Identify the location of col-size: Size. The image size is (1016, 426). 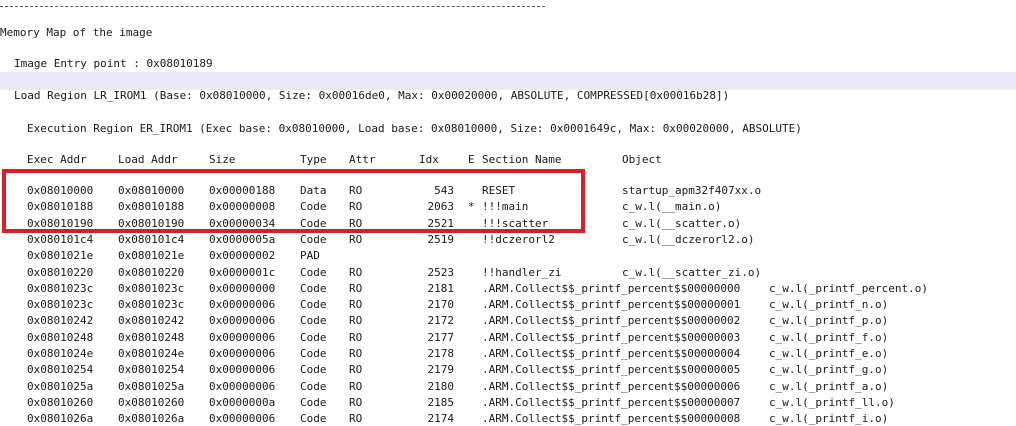
(222, 159).